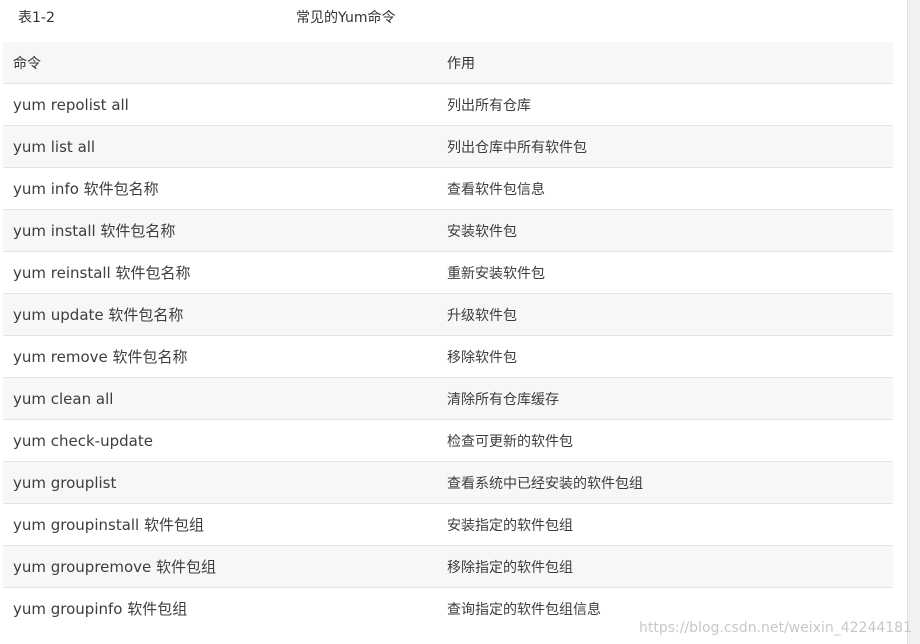 Image resolution: width=920 pixels, height=644 pixels. What do you see at coordinates (665, 314) in the screenshot?
I see `purpose-cell: 升级软件包` at bounding box center [665, 314].